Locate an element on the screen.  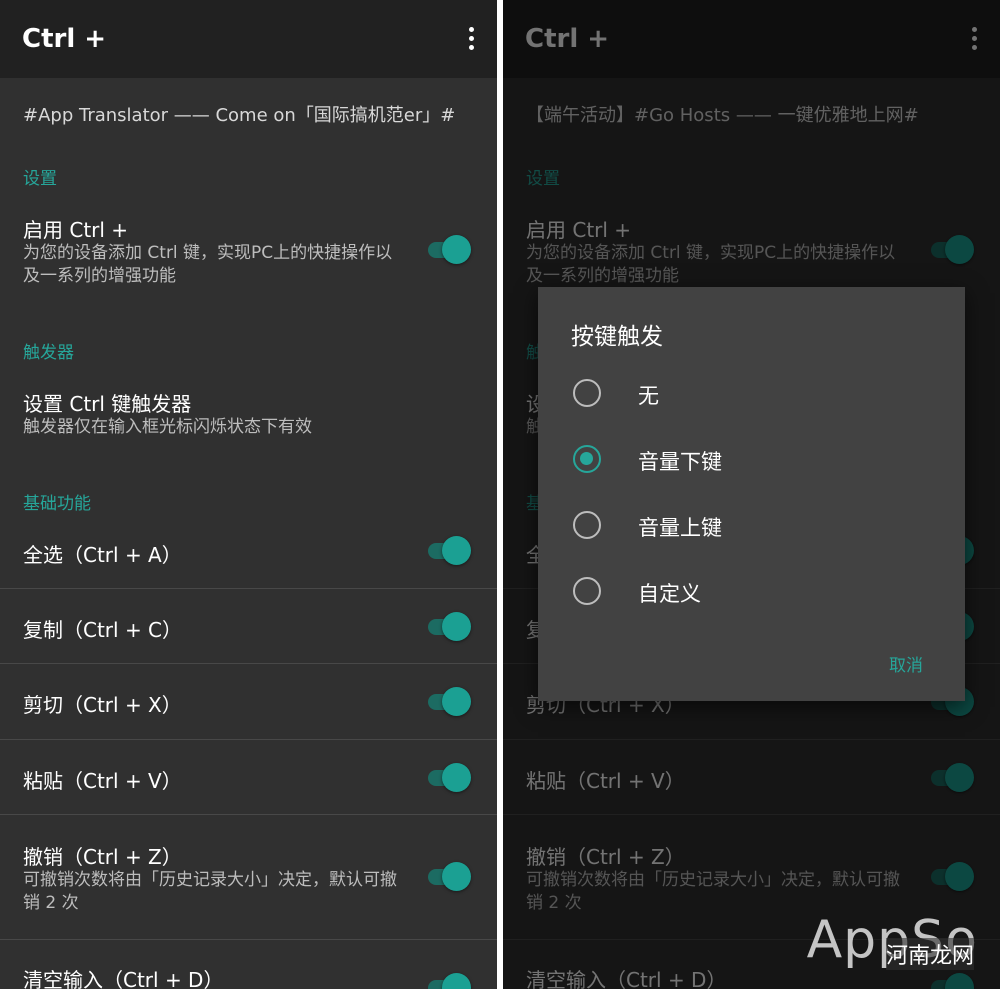
option-volume-down: 音量下键 is located at coordinates (751, 461).